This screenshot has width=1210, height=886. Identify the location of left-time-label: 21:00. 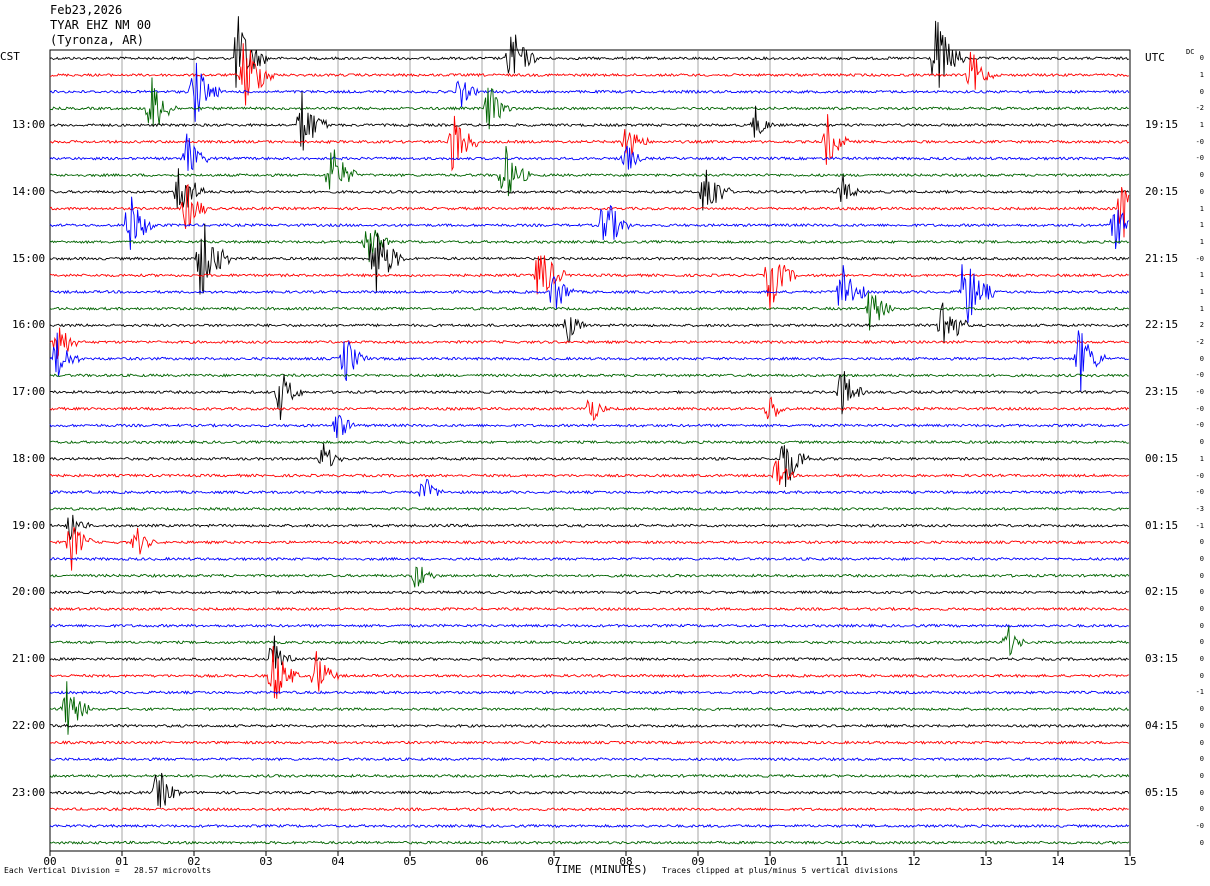
(29, 659).